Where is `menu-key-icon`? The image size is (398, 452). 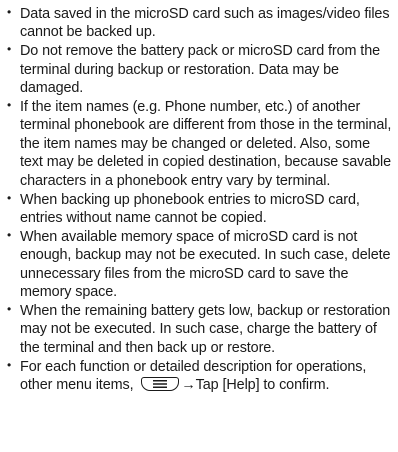 menu-key-icon is located at coordinates (160, 384).